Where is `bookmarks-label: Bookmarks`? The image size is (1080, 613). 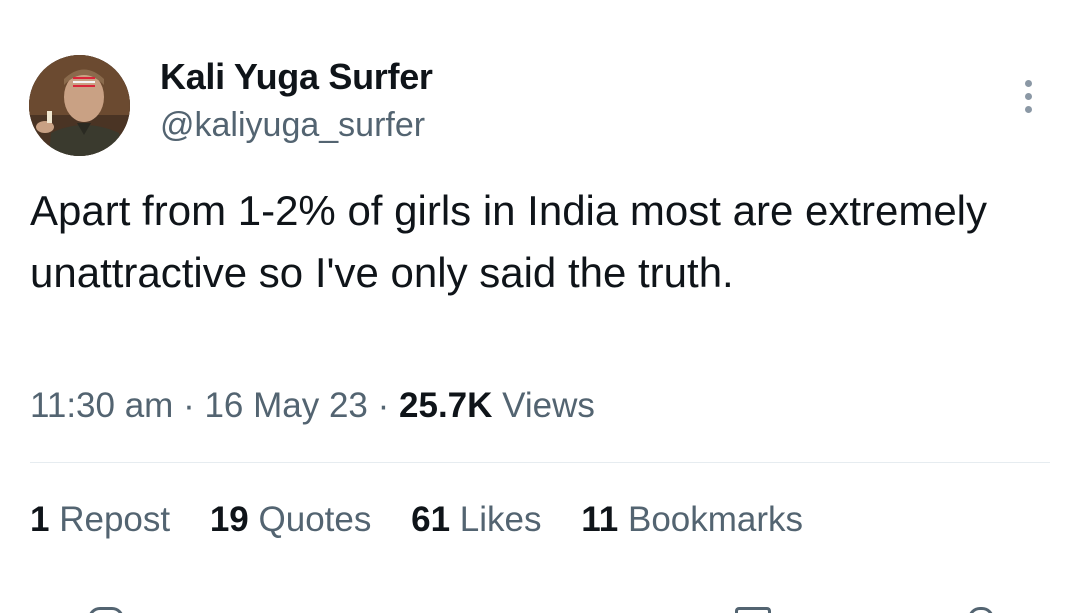
bookmarks-label: Bookmarks is located at coordinates (715, 519).